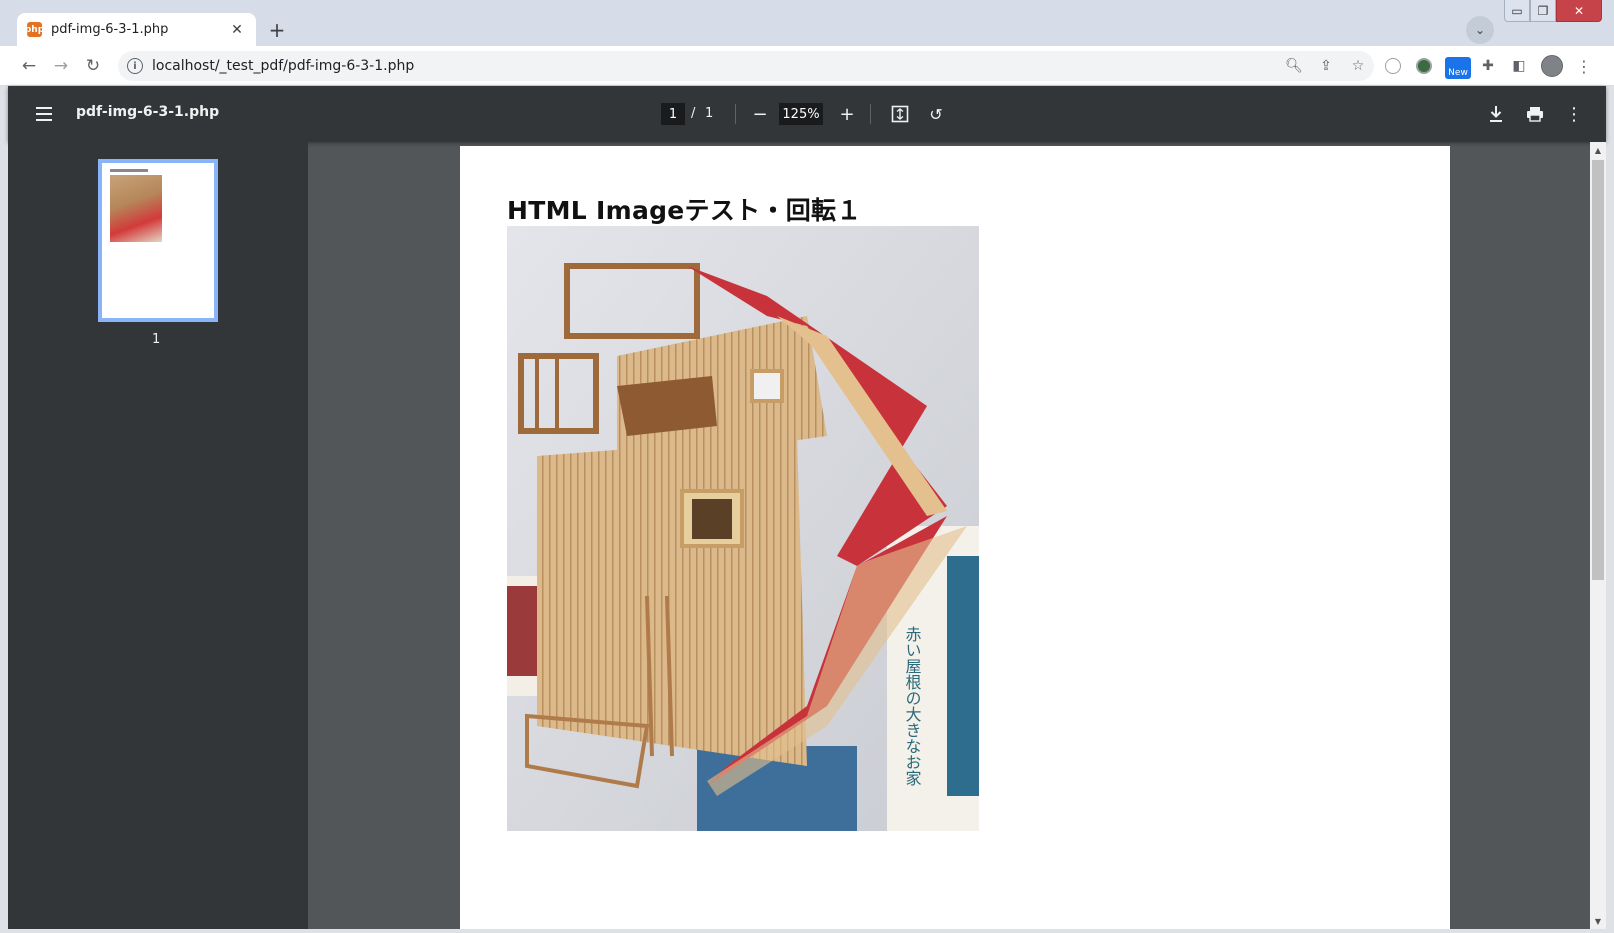  What do you see at coordinates (1598, 150) in the screenshot?
I see `scroll-up-arrow-icon: ▲` at bounding box center [1598, 150].